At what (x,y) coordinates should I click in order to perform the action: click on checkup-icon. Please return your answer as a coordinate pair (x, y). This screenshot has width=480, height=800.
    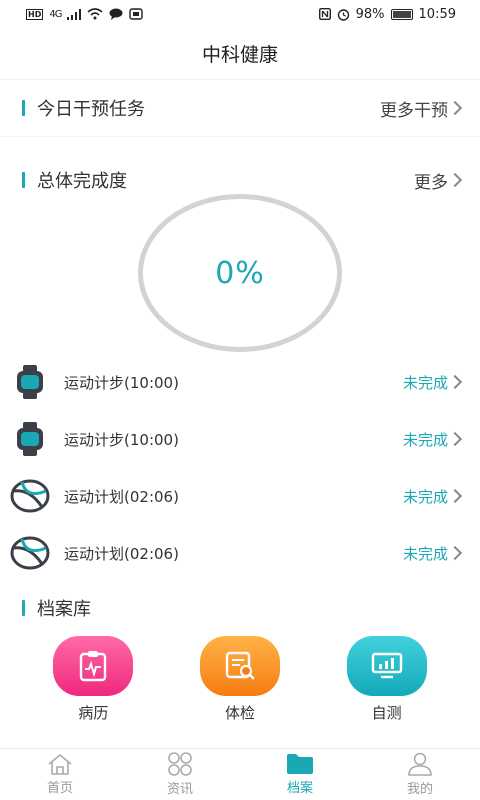
    Looking at the image, I should click on (240, 665).